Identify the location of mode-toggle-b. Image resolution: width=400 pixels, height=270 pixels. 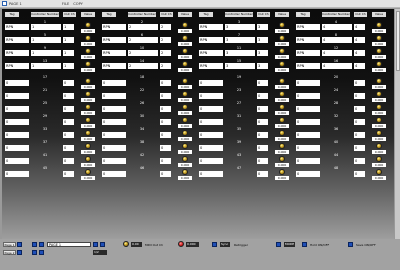
(41, 244).